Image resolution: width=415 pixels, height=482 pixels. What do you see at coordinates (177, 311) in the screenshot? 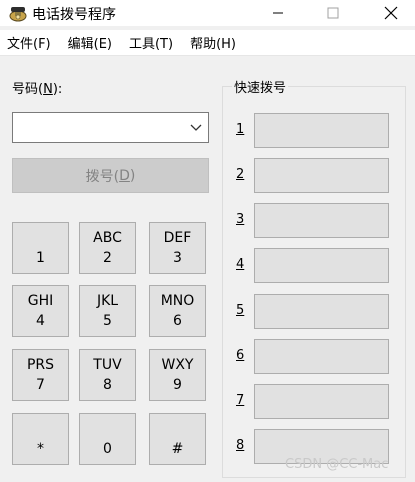
I see `key-6: MNO 6` at bounding box center [177, 311].